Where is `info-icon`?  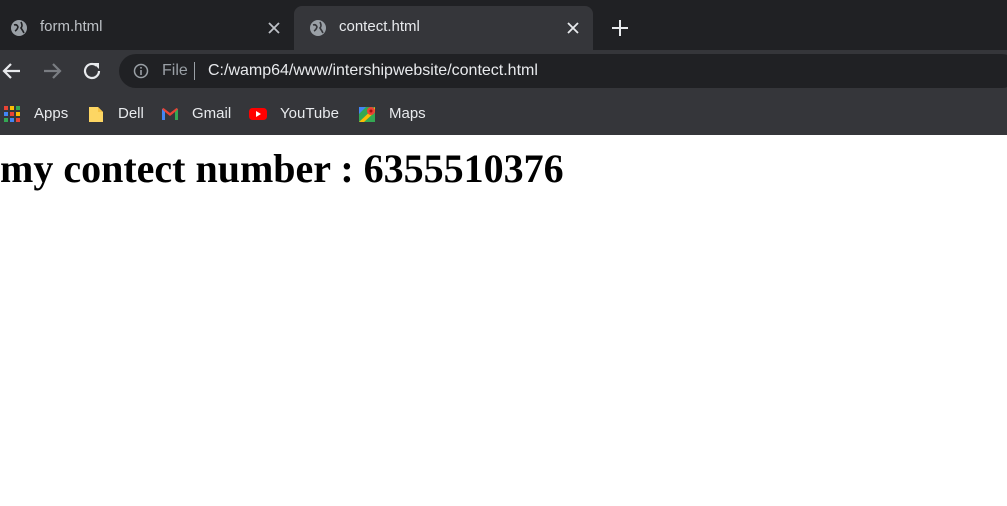
info-icon is located at coordinates (141, 71).